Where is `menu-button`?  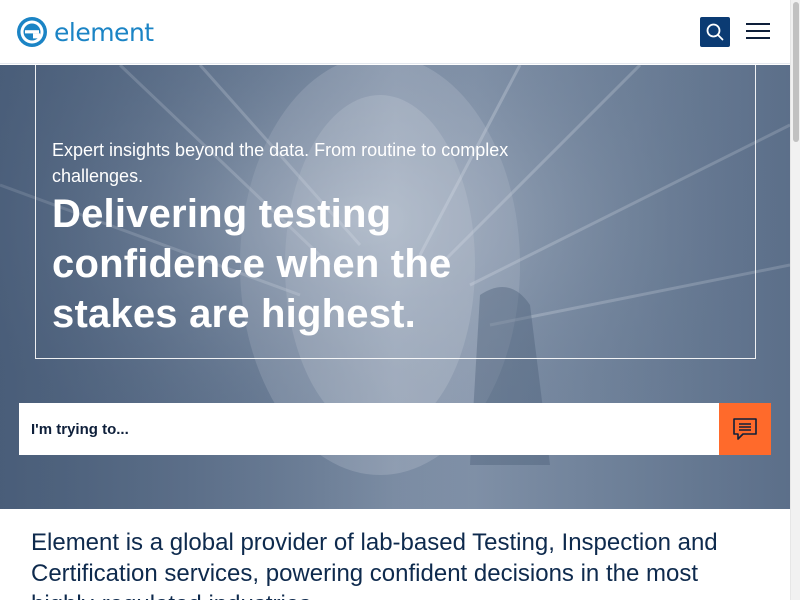 menu-button is located at coordinates (758, 31).